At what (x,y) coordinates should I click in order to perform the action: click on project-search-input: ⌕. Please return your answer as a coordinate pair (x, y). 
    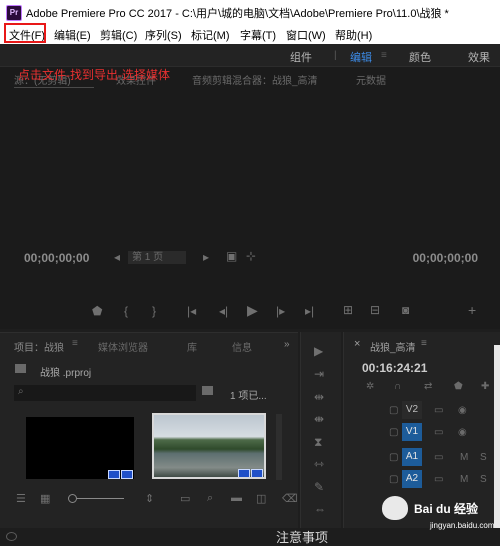
    Looking at the image, I should click on (105, 393).